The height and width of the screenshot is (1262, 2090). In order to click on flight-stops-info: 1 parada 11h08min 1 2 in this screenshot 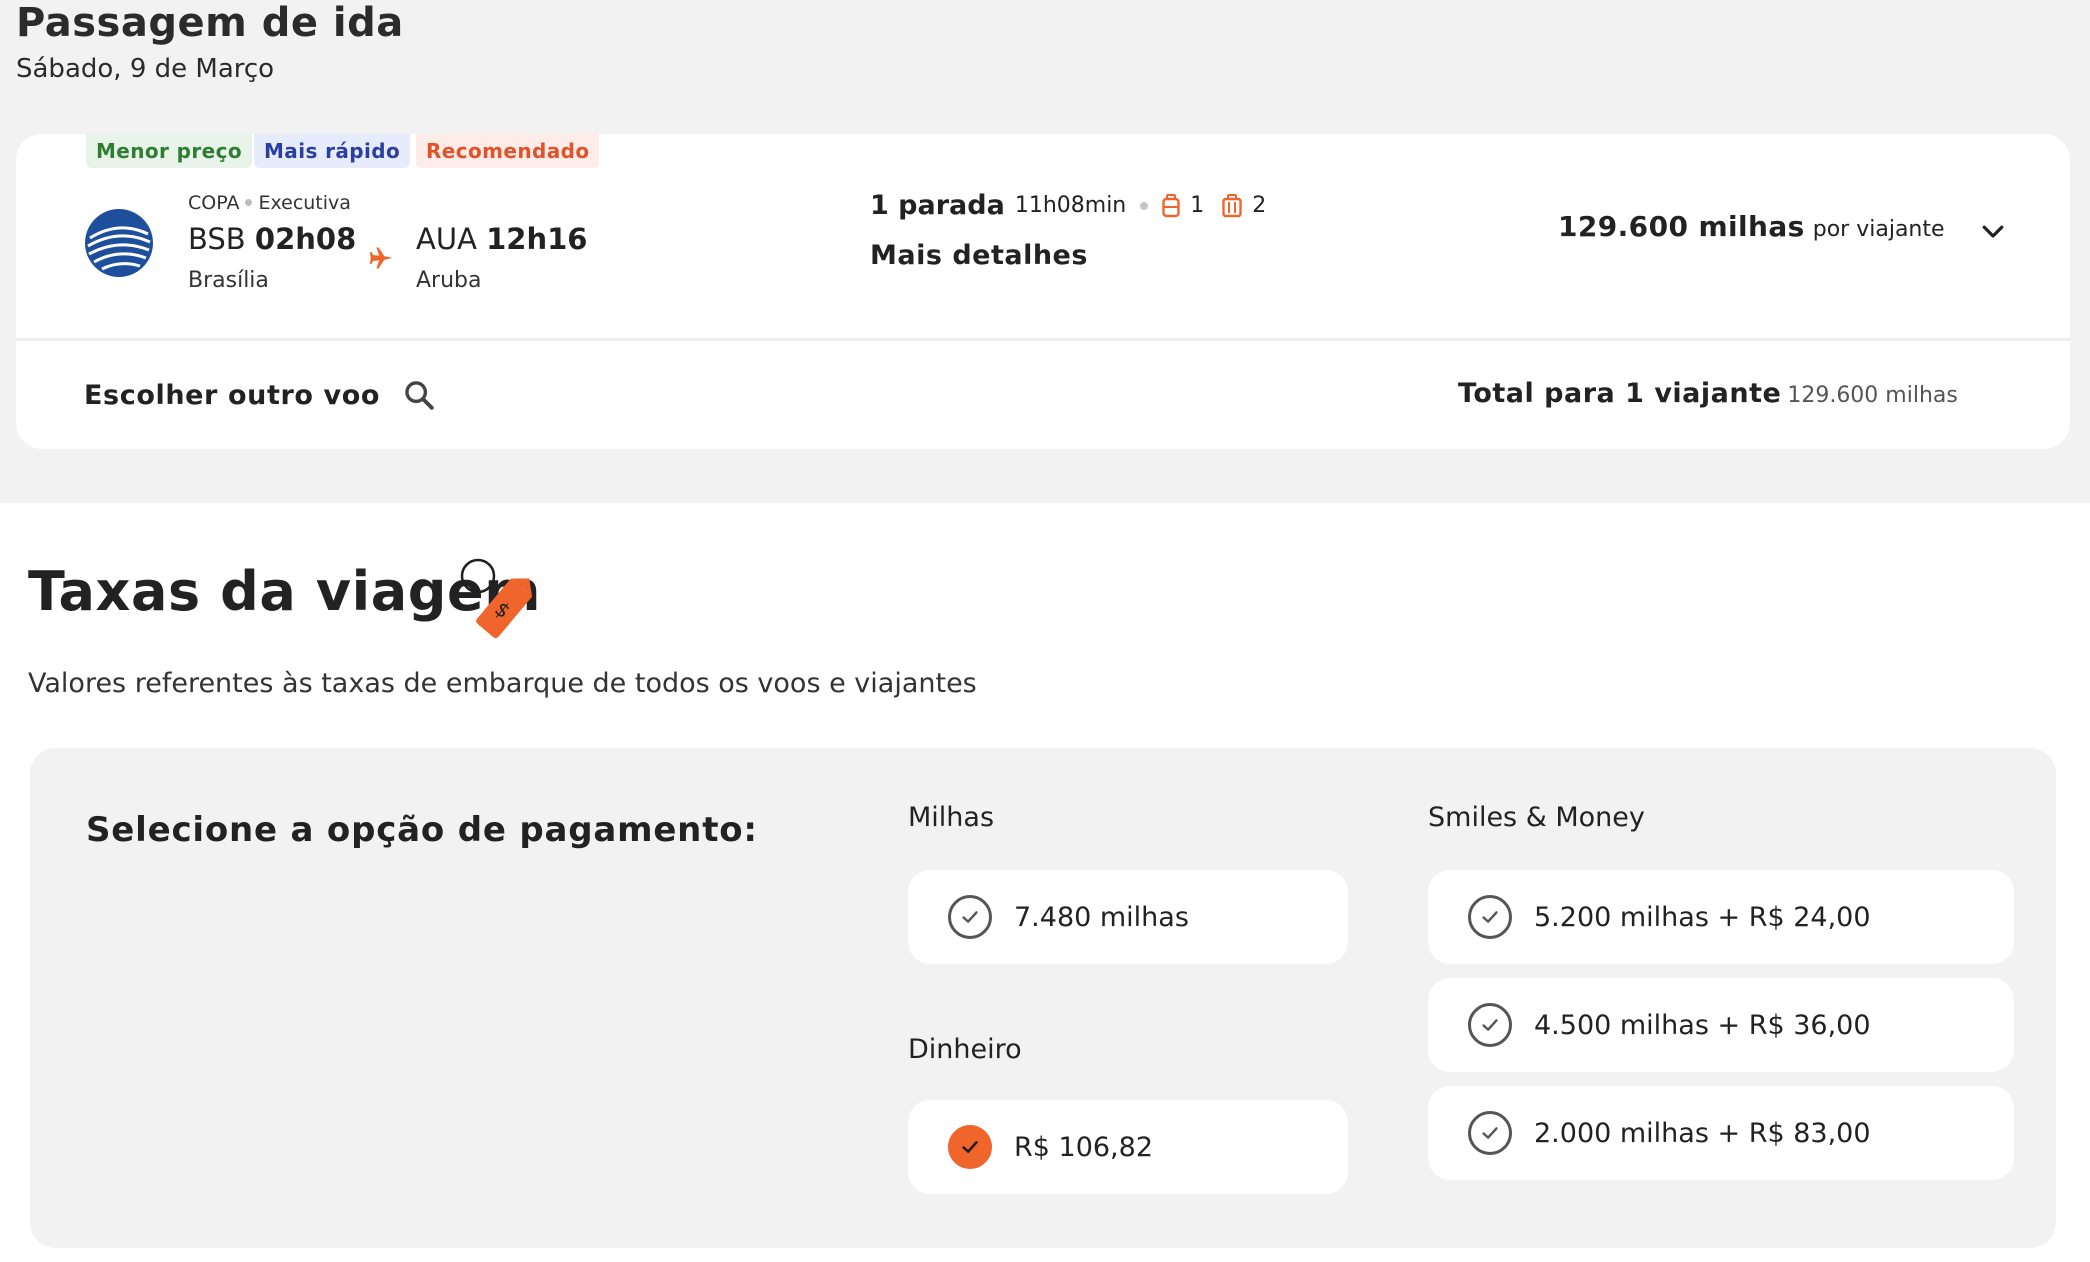, I will do `click(1077, 205)`.